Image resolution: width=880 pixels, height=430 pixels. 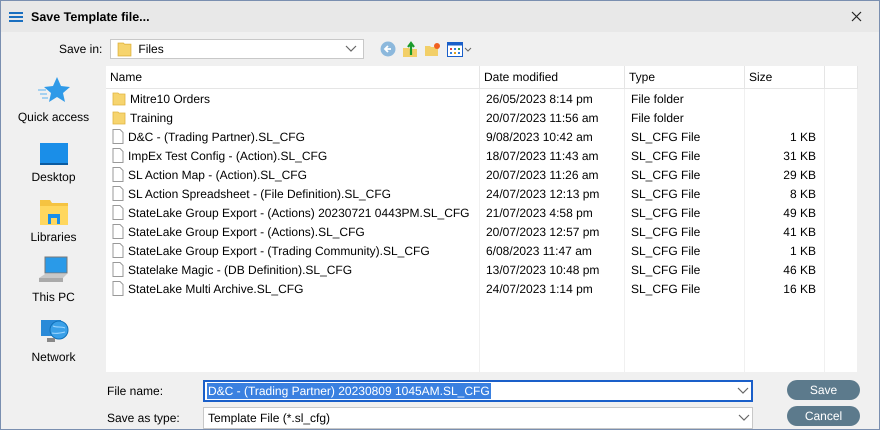 I want to click on date-cell: 13/07/2023 10:48 pm, so click(x=552, y=269).